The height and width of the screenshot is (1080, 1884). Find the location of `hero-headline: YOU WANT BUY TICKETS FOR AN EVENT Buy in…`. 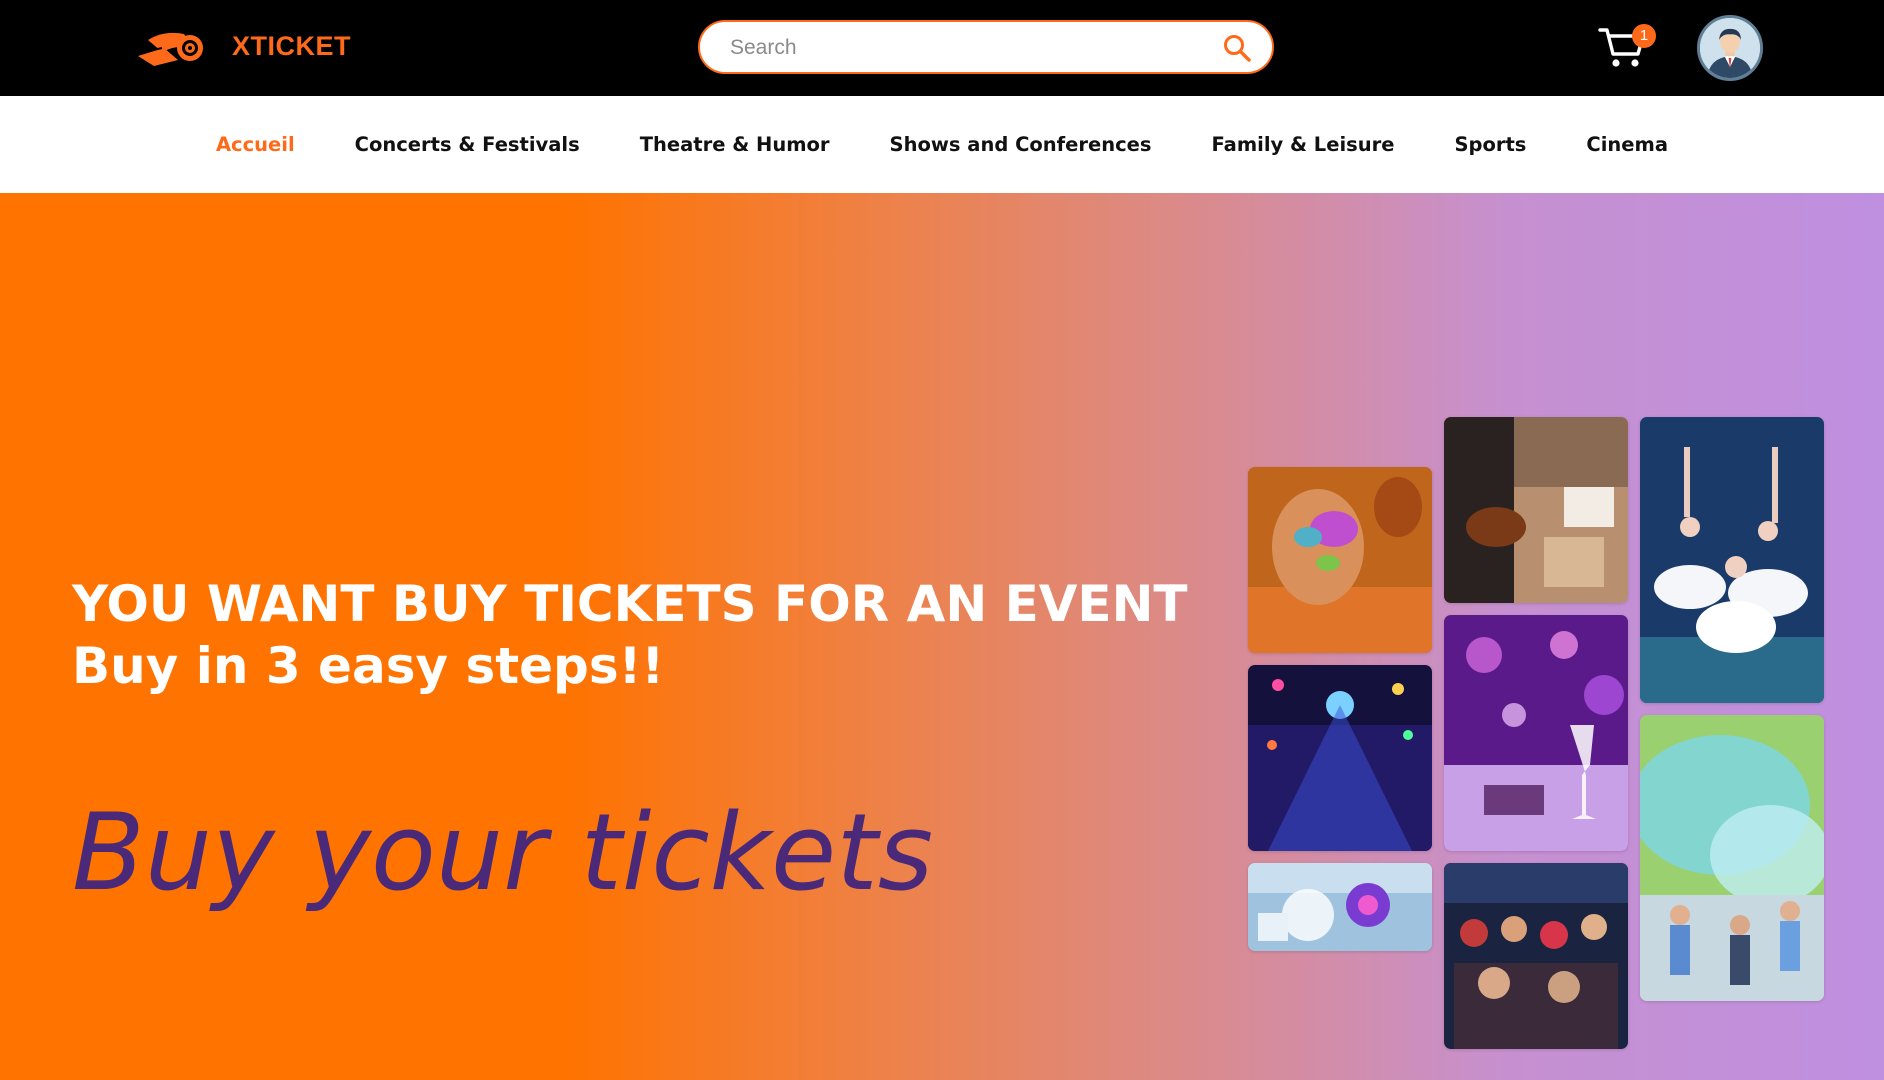

hero-headline: YOU WANT BUY TICKETS FOR AN EVENT Buy in… is located at coordinates (632, 635).